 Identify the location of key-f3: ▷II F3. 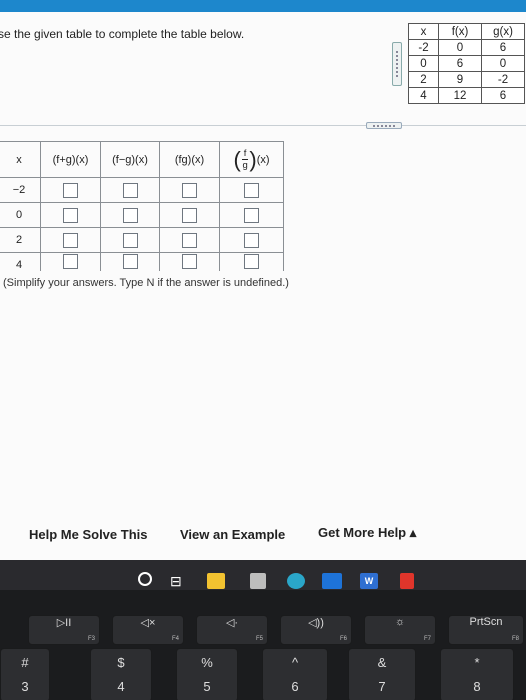
(64, 630).